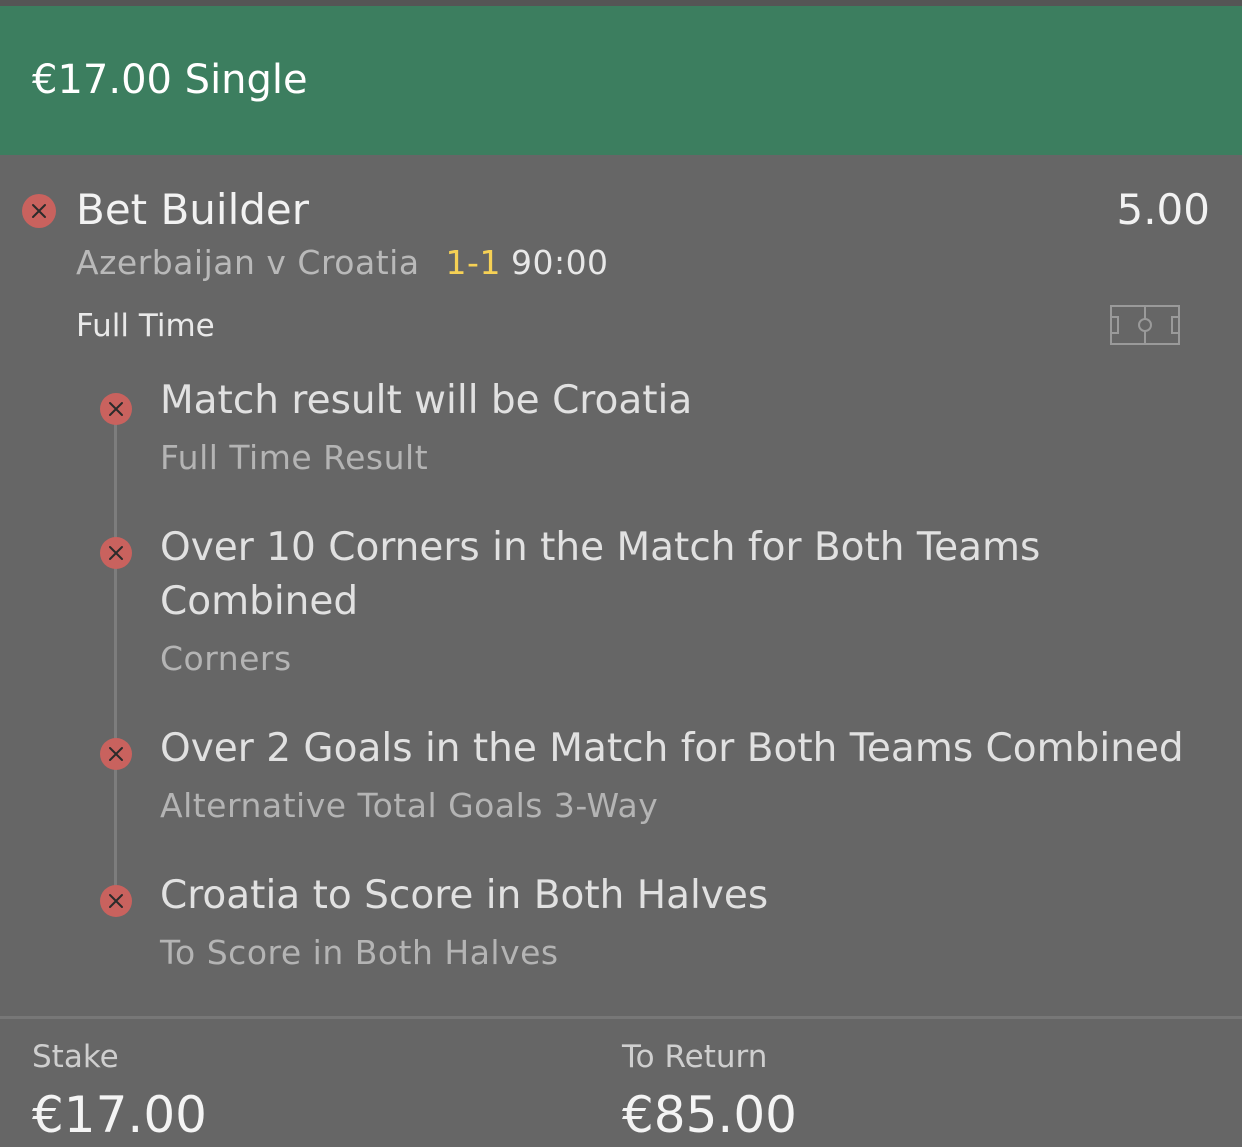 The height and width of the screenshot is (1147, 1242). I want to click on selection-market: To Score in Both Halves, so click(359, 952).